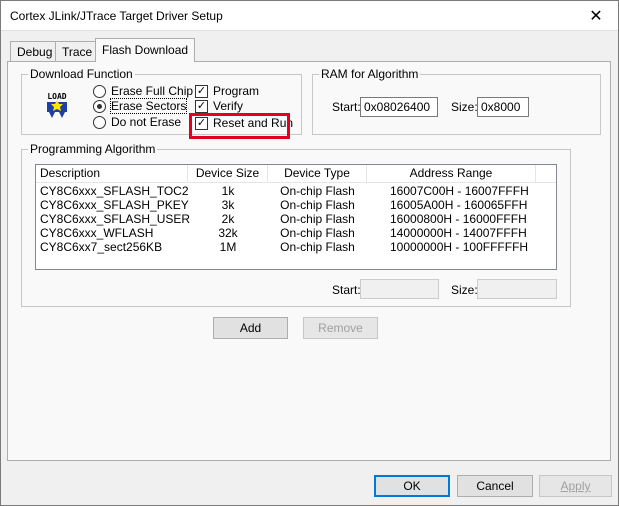  What do you see at coordinates (114, 205) in the screenshot?
I see `cell-description: CY8C6xxx_SFLASH_PKEY` at bounding box center [114, 205].